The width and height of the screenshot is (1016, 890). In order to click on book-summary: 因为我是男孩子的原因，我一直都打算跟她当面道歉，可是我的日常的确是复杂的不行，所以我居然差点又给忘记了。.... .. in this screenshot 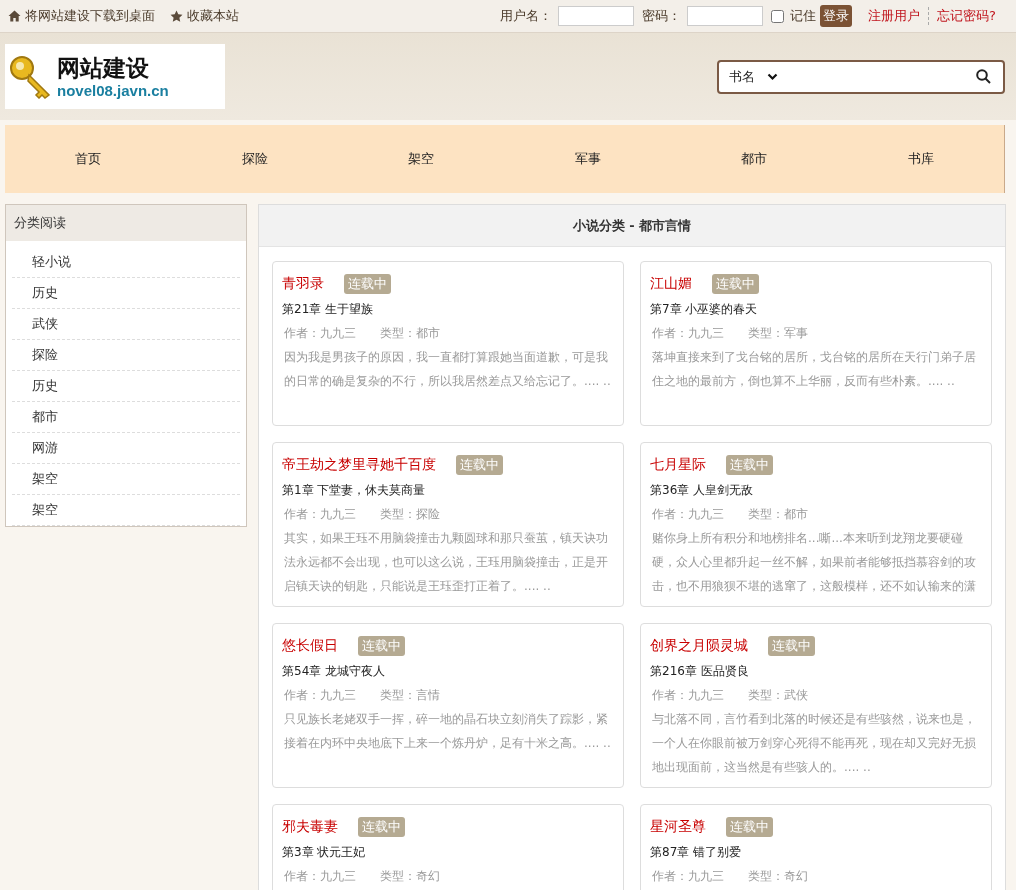, I will do `click(447, 369)`.